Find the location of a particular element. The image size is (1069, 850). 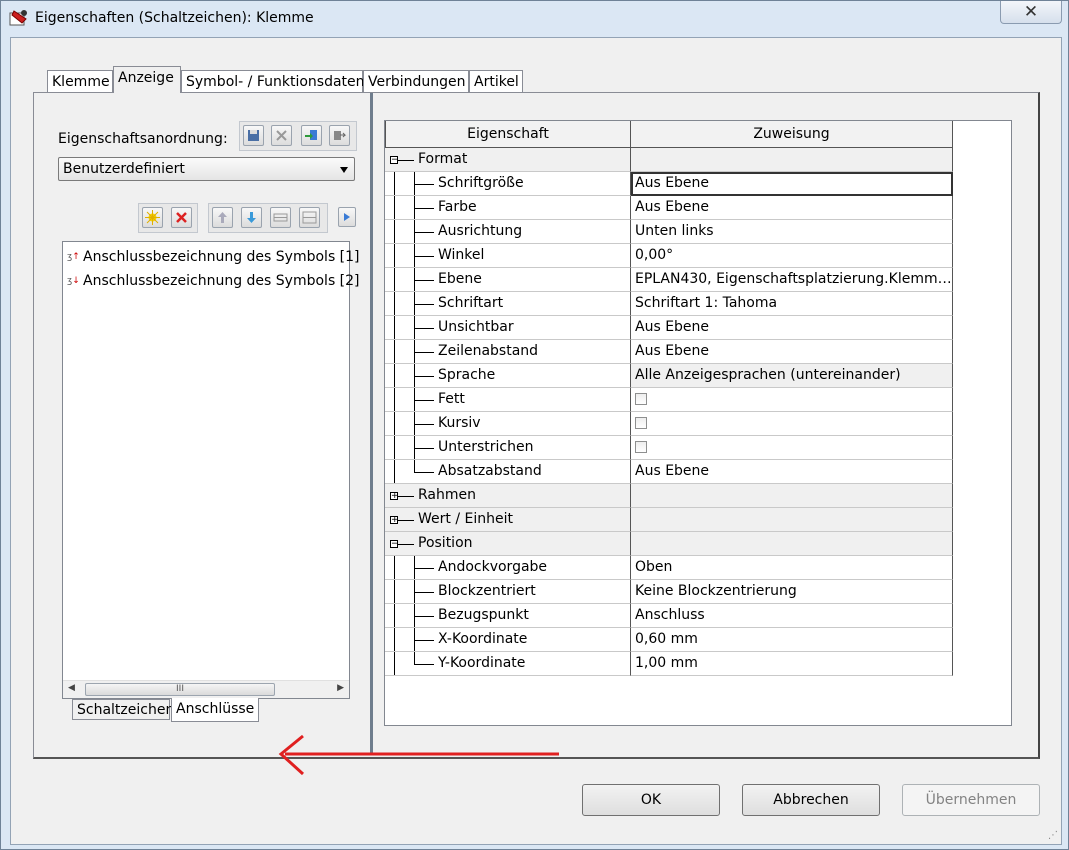

table-row: Blockzentriert Keine Blockzentrierung is located at coordinates (669, 592).